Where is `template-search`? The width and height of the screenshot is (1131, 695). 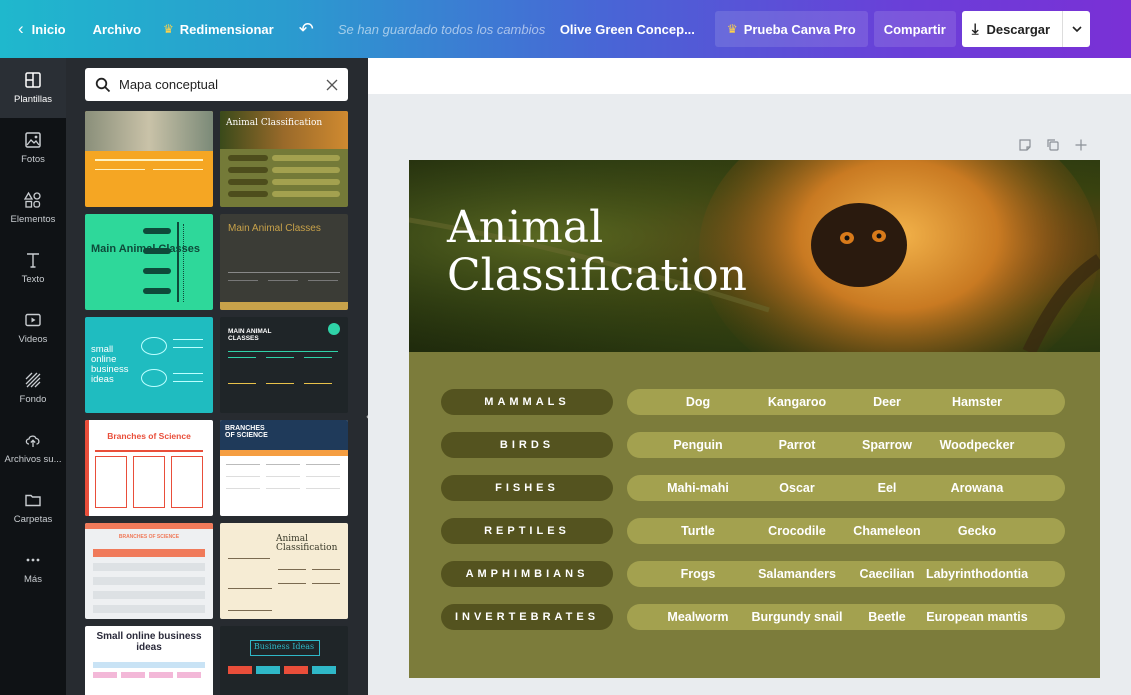
template-search is located at coordinates (216, 84).